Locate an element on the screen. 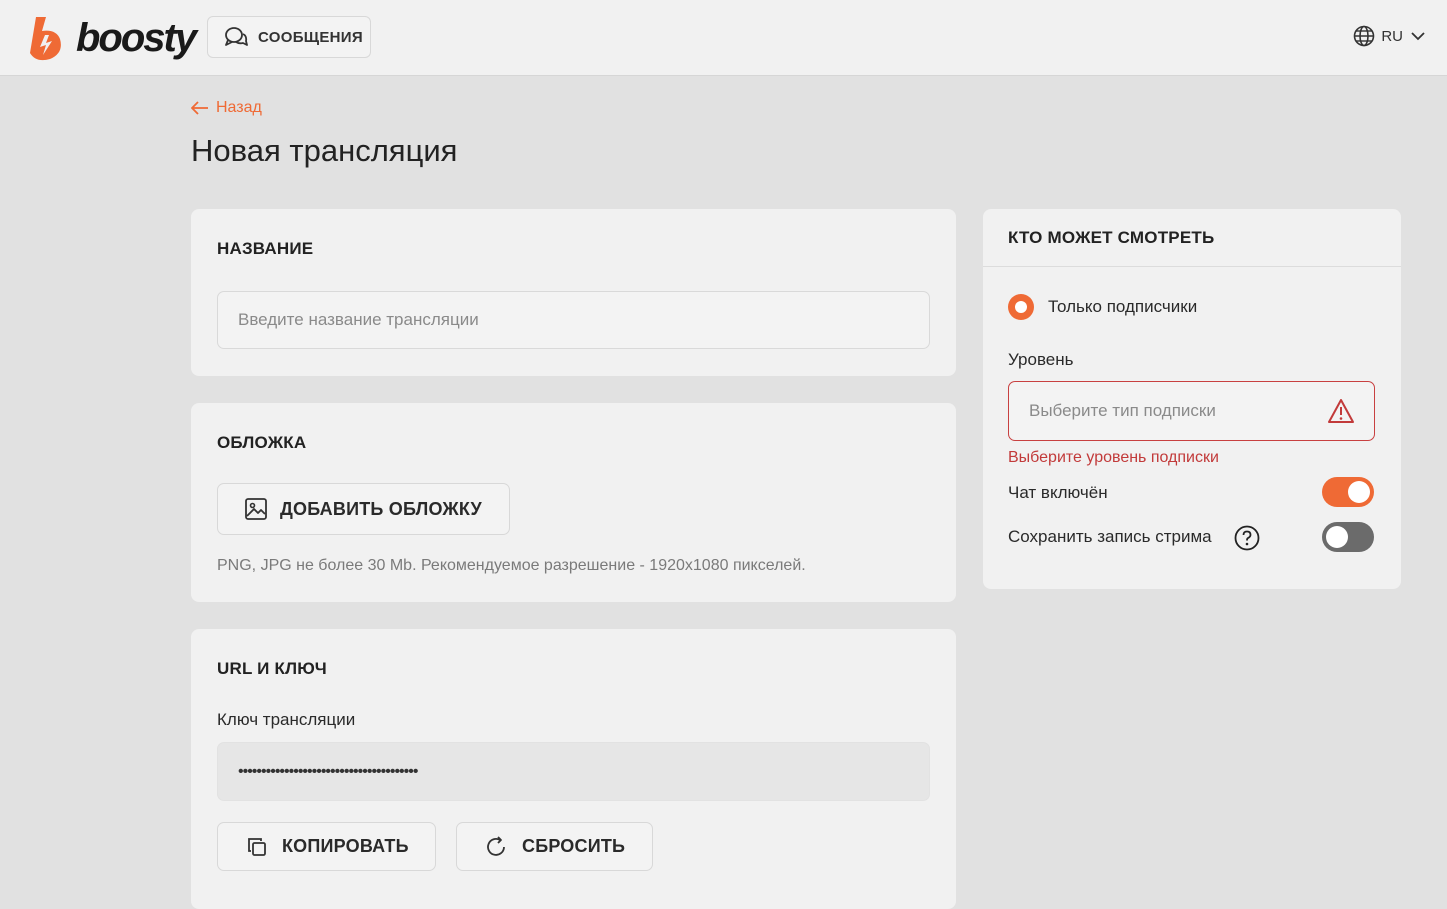 The width and height of the screenshot is (1447, 909). reset-button: СБРОСИТЬ is located at coordinates (554, 846).